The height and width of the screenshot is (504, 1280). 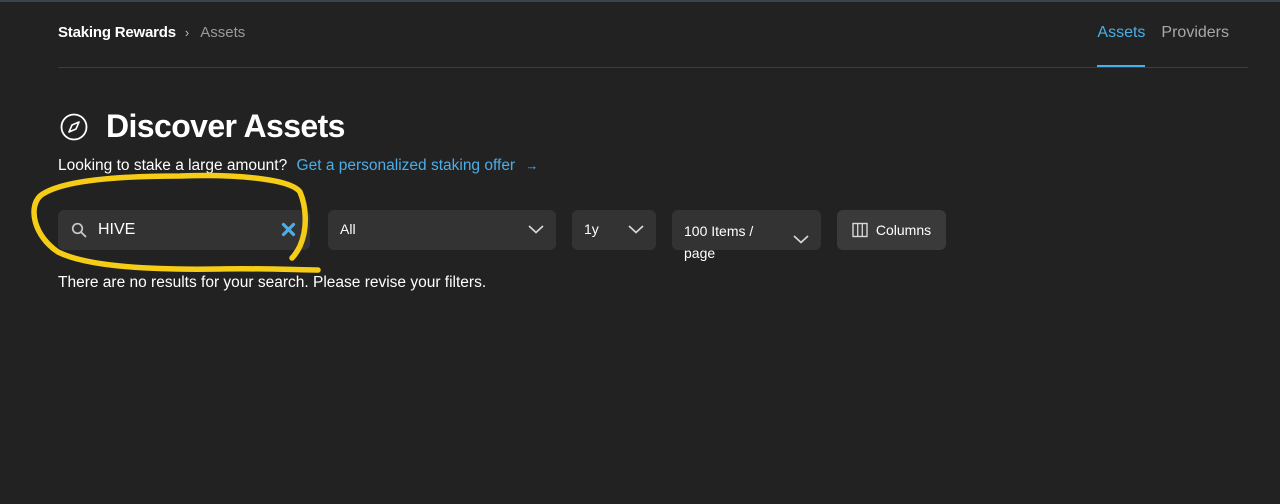 I want to click on period-select-value: 1y, so click(x=591, y=229).